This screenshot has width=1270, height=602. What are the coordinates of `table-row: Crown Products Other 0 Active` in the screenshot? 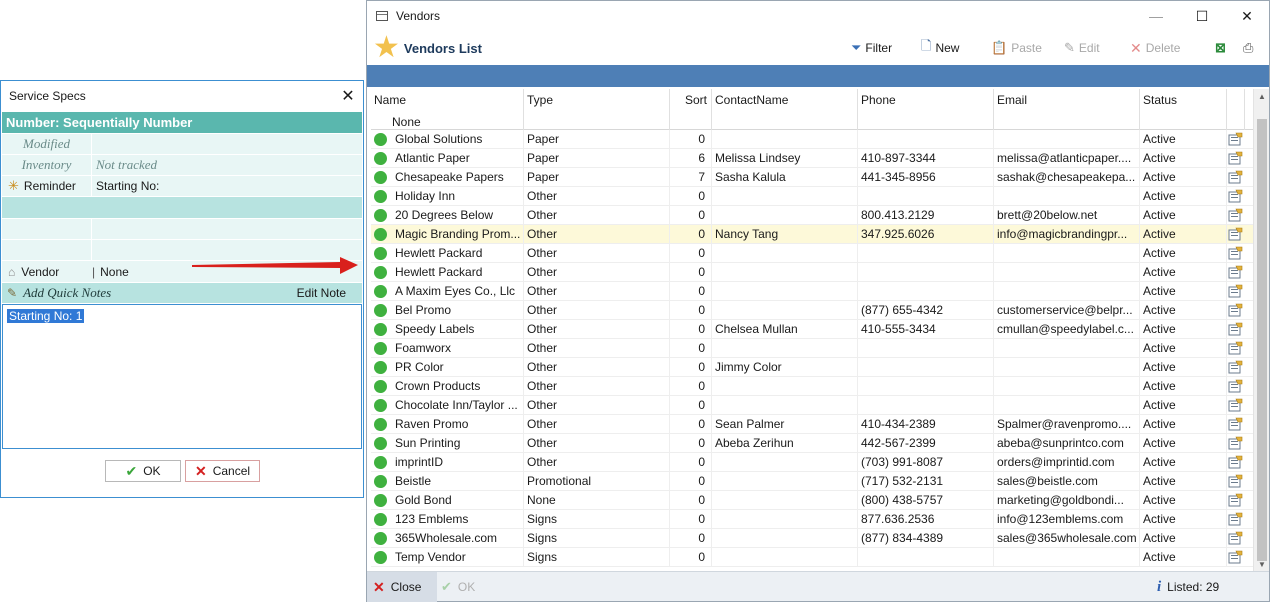 It's located at (812, 386).